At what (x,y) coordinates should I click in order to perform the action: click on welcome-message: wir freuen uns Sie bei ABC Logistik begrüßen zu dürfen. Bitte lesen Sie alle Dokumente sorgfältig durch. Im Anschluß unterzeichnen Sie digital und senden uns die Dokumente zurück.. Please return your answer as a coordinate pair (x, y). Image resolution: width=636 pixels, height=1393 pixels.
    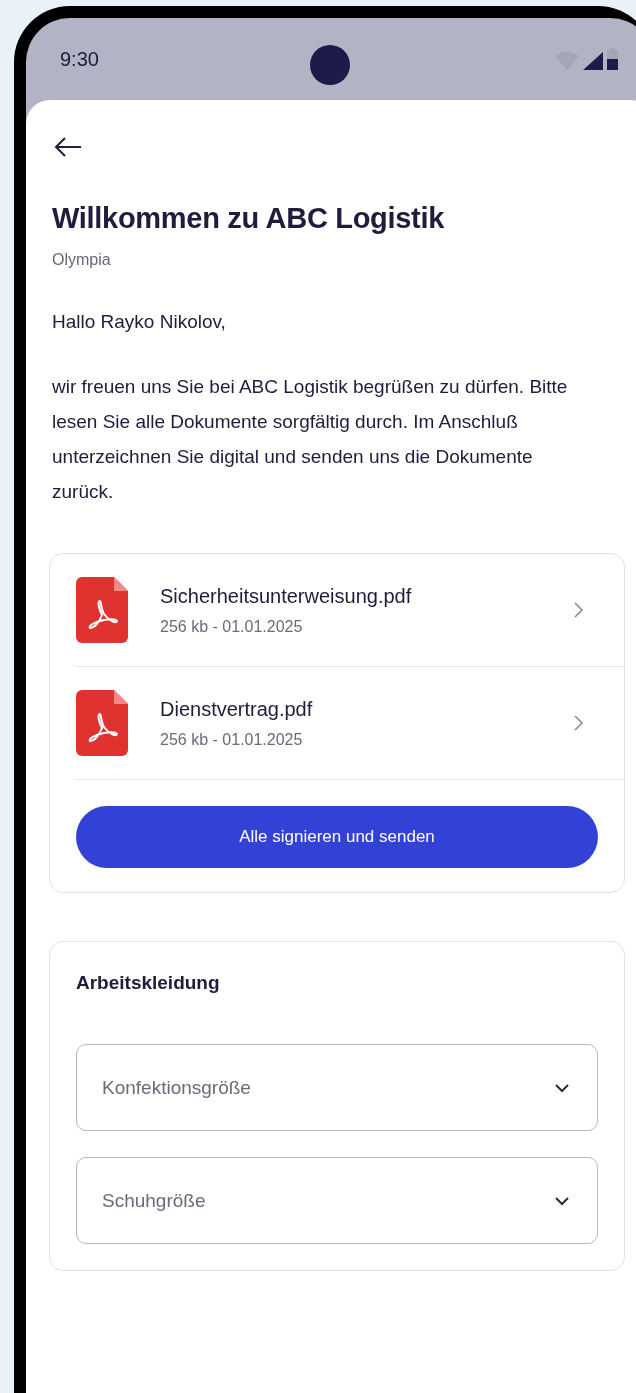
    Looking at the image, I should click on (310, 439).